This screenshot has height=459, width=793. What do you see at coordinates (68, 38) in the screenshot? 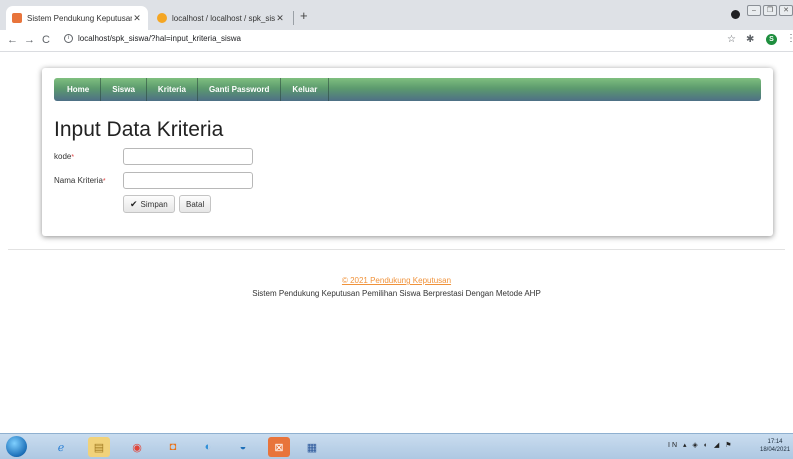
I see `info-icon: i` at bounding box center [68, 38].